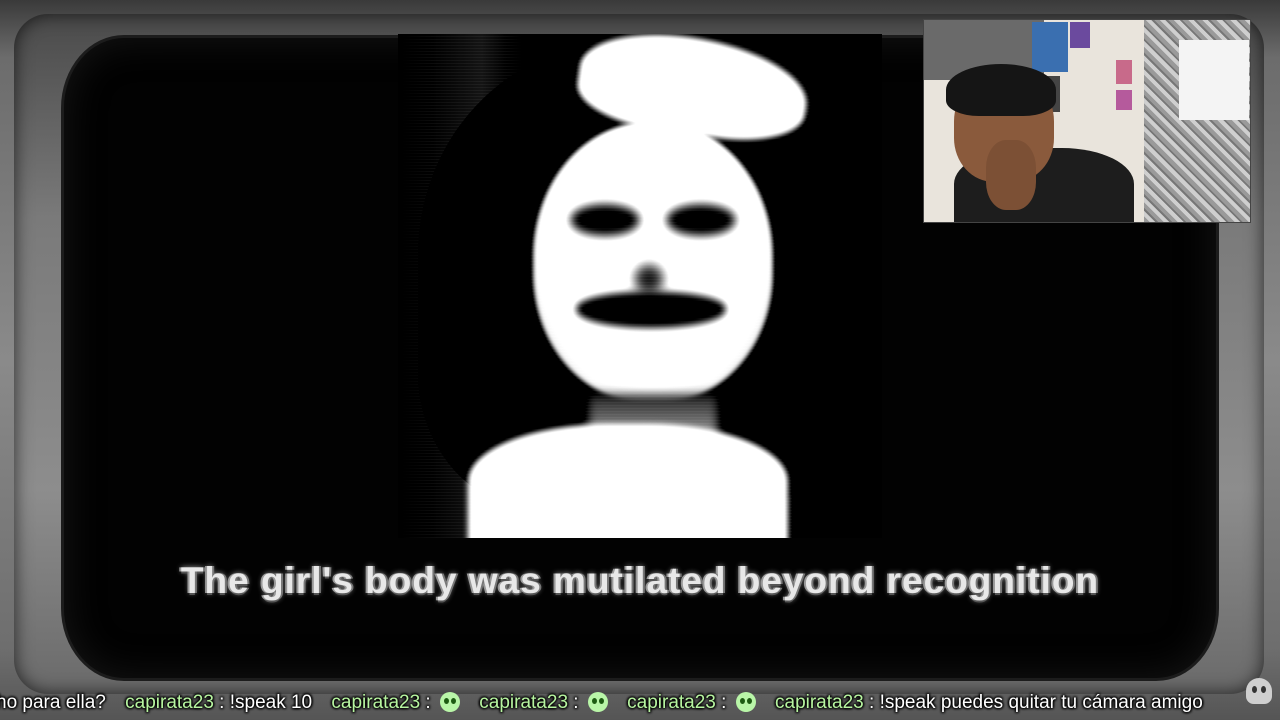 This screenshot has height=720, width=1280. Describe the element at coordinates (53, 702) in the screenshot. I see `chat-message-text: ho para ella?` at that location.